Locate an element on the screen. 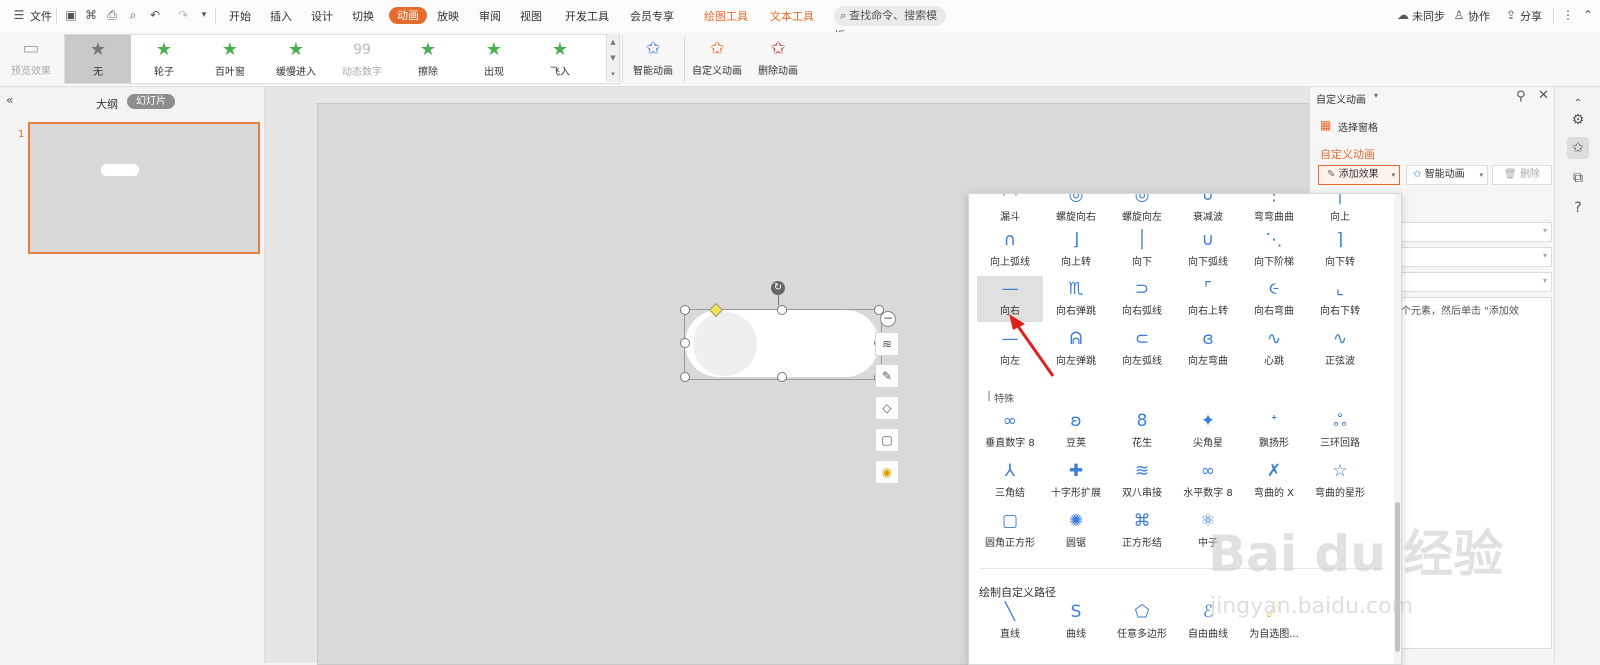 The height and width of the screenshot is (665, 1600). path-loop3: ஃ 三环回路 is located at coordinates (1340, 431).